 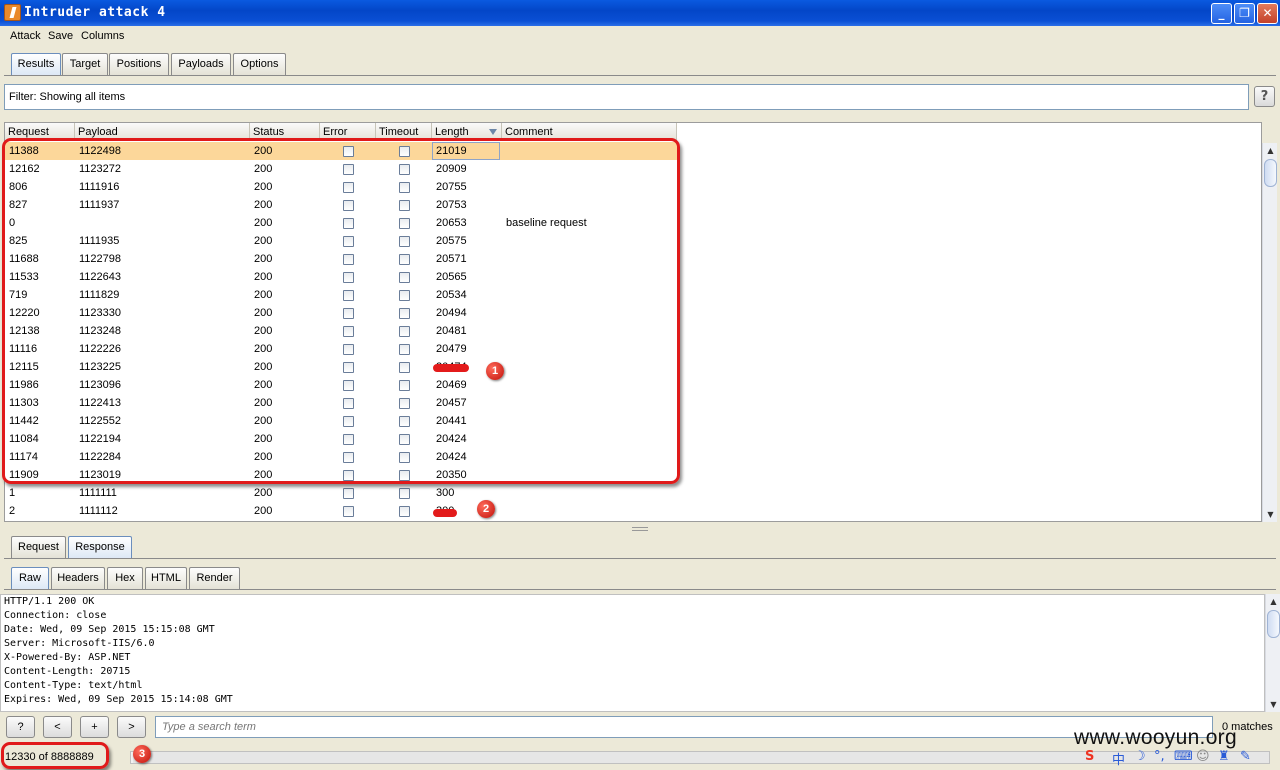 I want to click on menu-columns: Columns, so click(x=102, y=36).